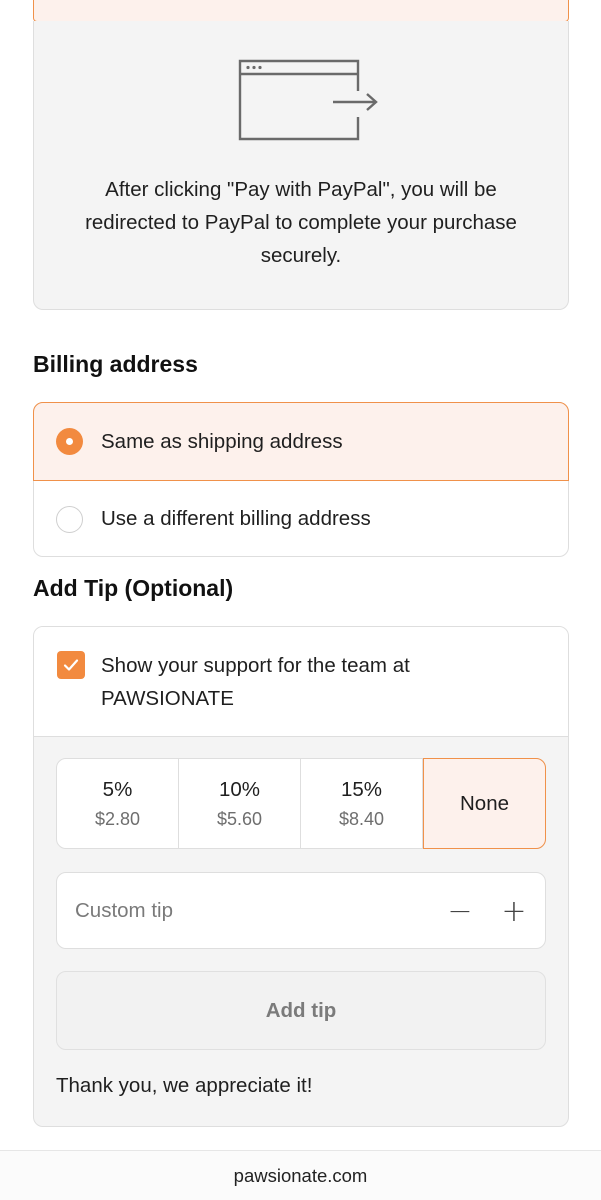 Image resolution: width=601 pixels, height=1200 pixels. What do you see at coordinates (236, 518) in the screenshot?
I see `billing-option-label: Use a different billing address` at bounding box center [236, 518].